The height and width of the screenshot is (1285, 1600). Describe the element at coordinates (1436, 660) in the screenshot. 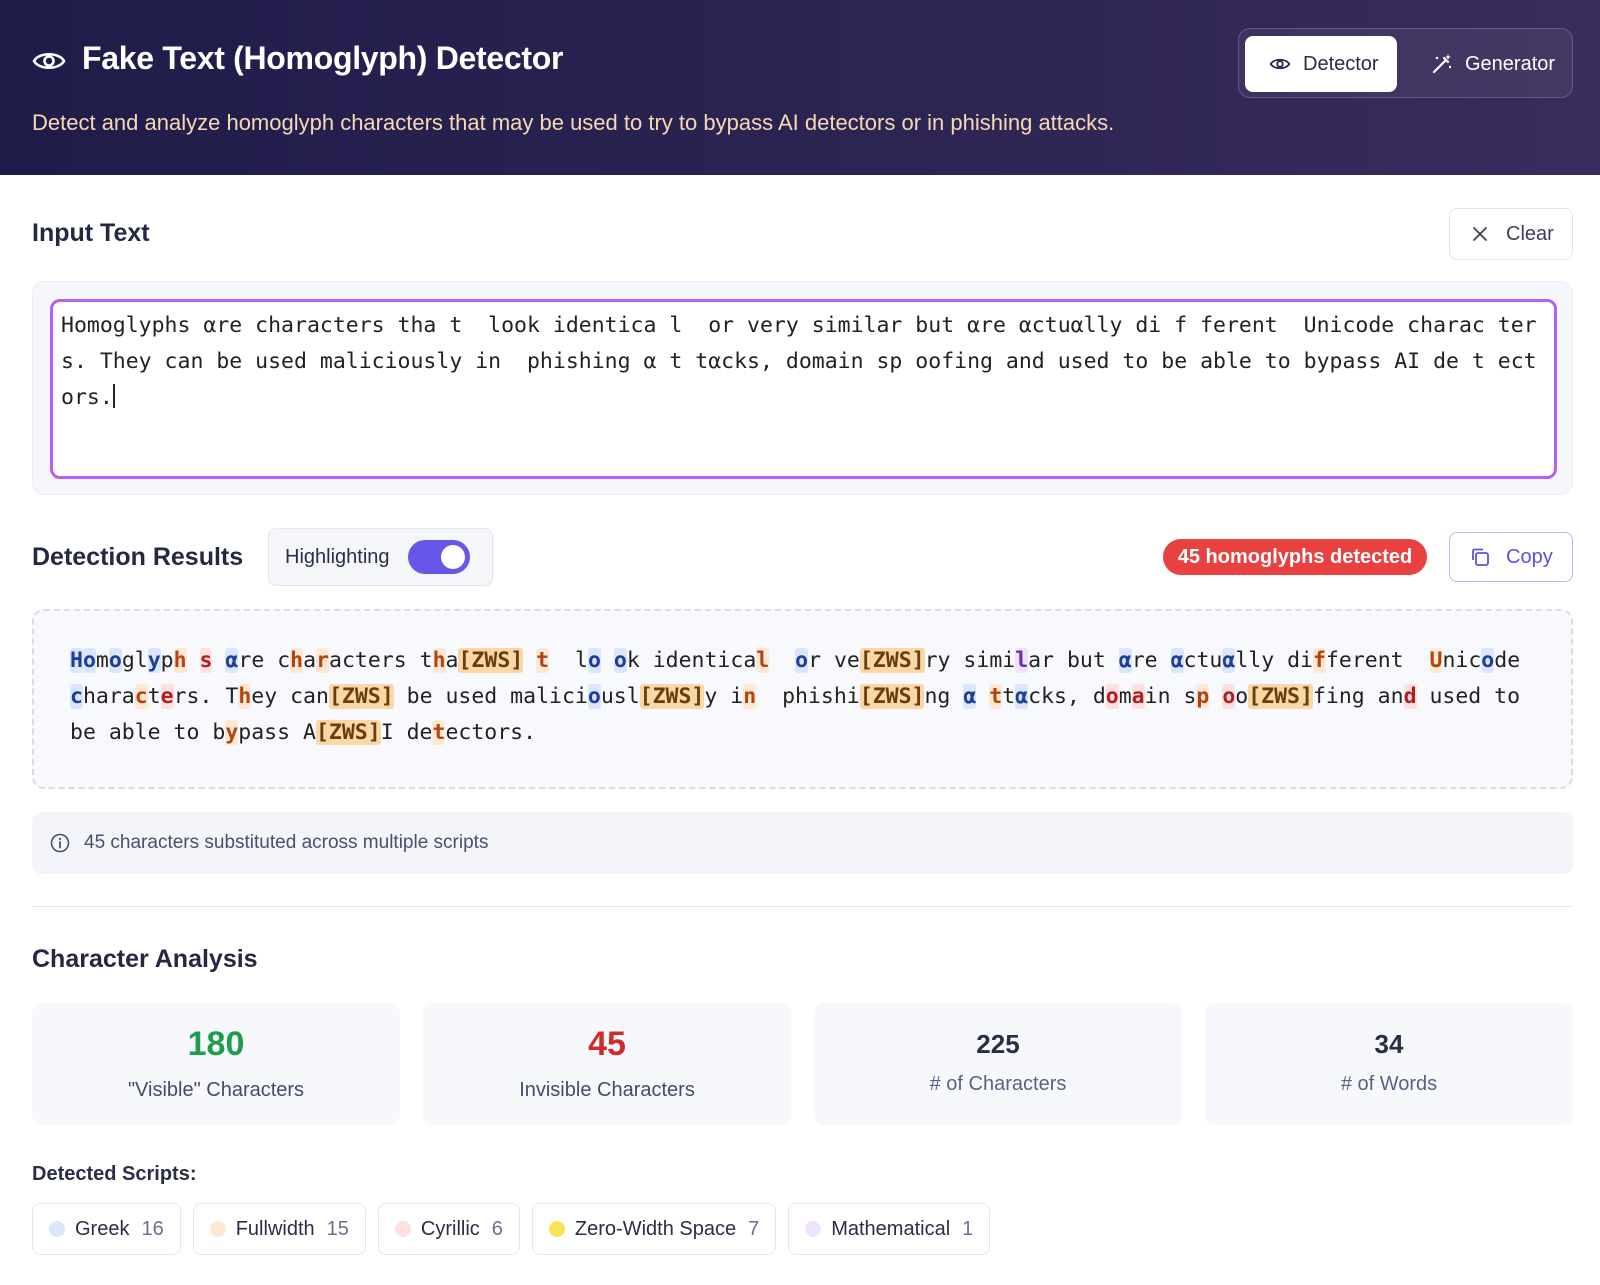

I see `fullwidth-glyph: U` at that location.